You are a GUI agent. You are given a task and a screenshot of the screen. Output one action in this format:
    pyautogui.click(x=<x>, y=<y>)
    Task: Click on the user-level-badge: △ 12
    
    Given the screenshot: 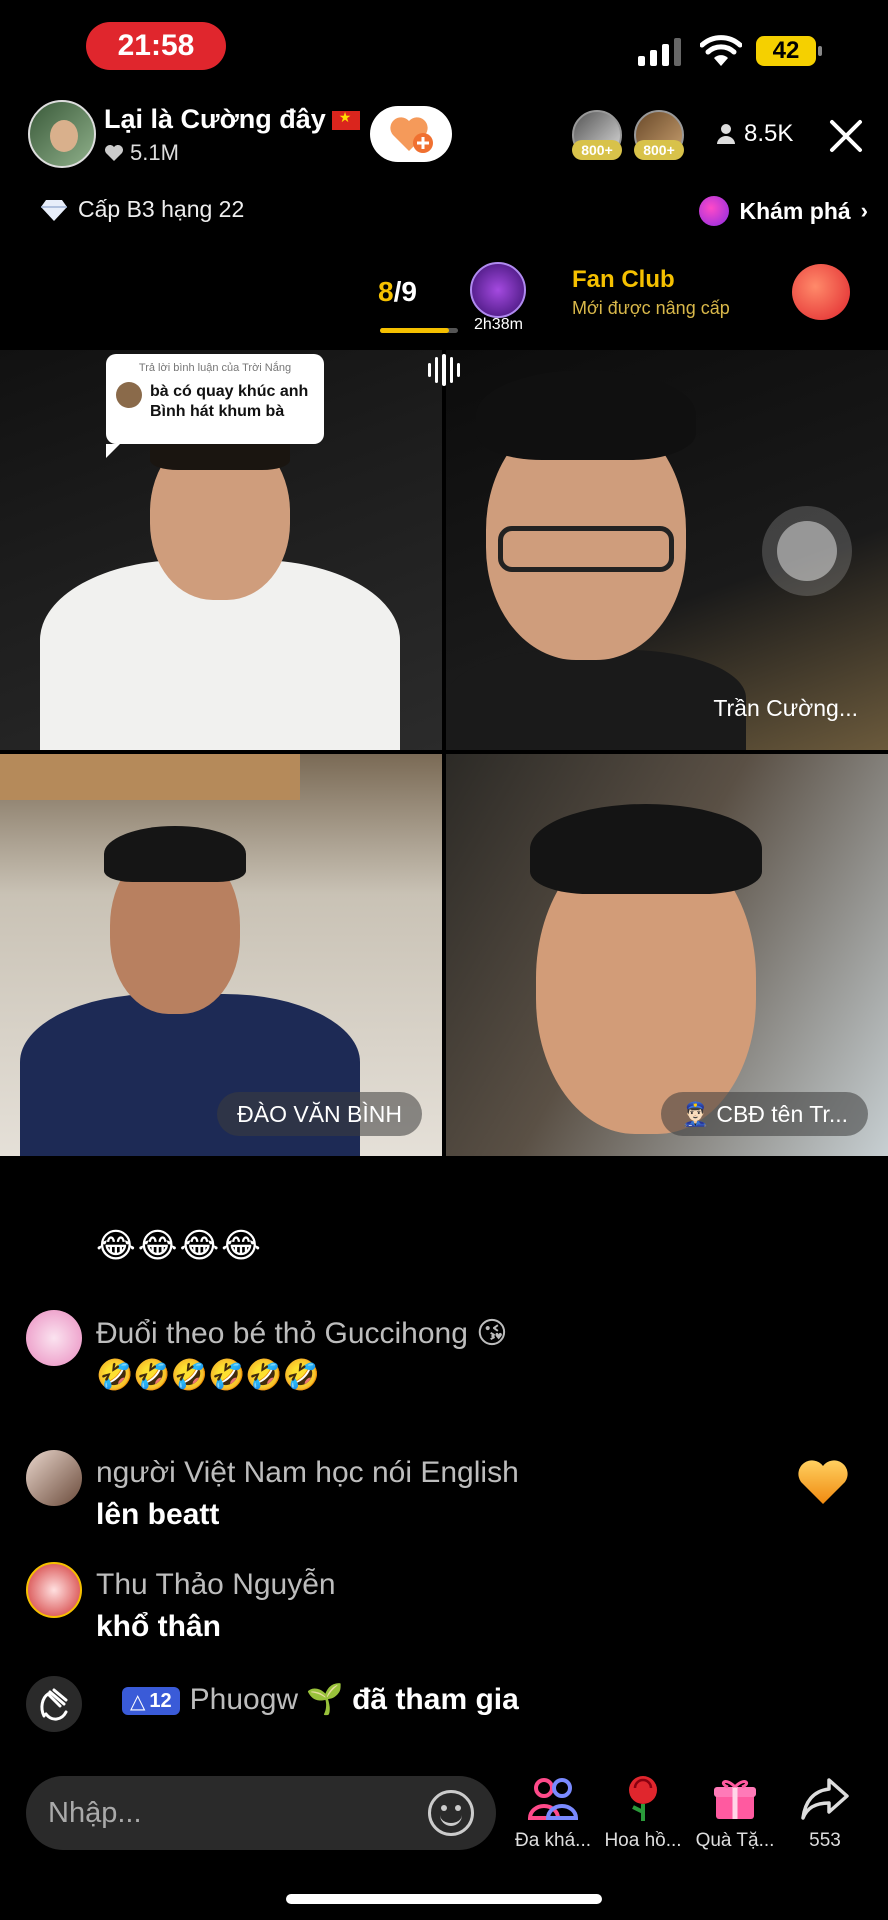 What is the action you would take?
    pyautogui.click(x=151, y=1701)
    